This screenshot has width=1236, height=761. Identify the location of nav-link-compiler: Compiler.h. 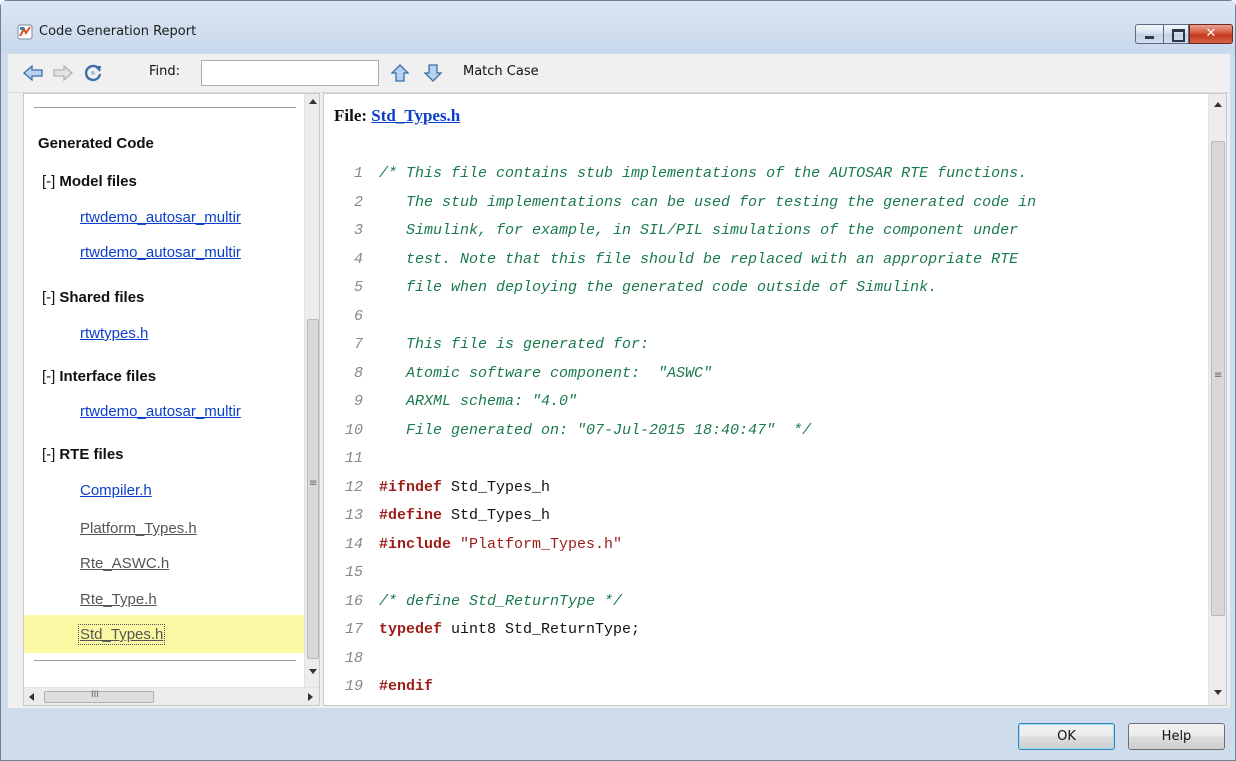
(116, 490).